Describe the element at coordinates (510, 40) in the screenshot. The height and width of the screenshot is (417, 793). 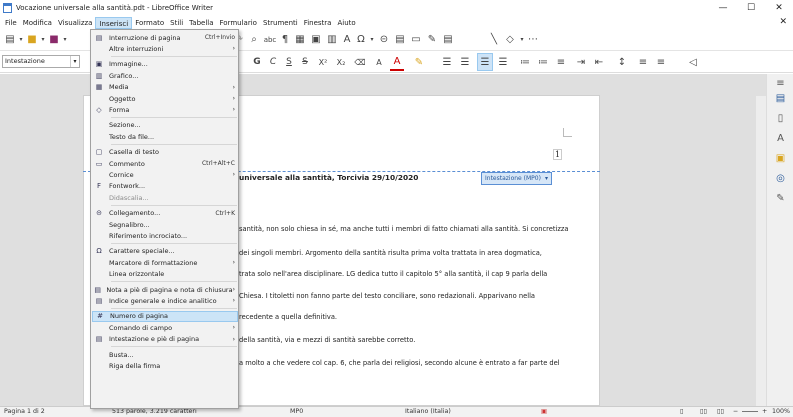
I see `basic-shapes-icon: ◇` at that location.